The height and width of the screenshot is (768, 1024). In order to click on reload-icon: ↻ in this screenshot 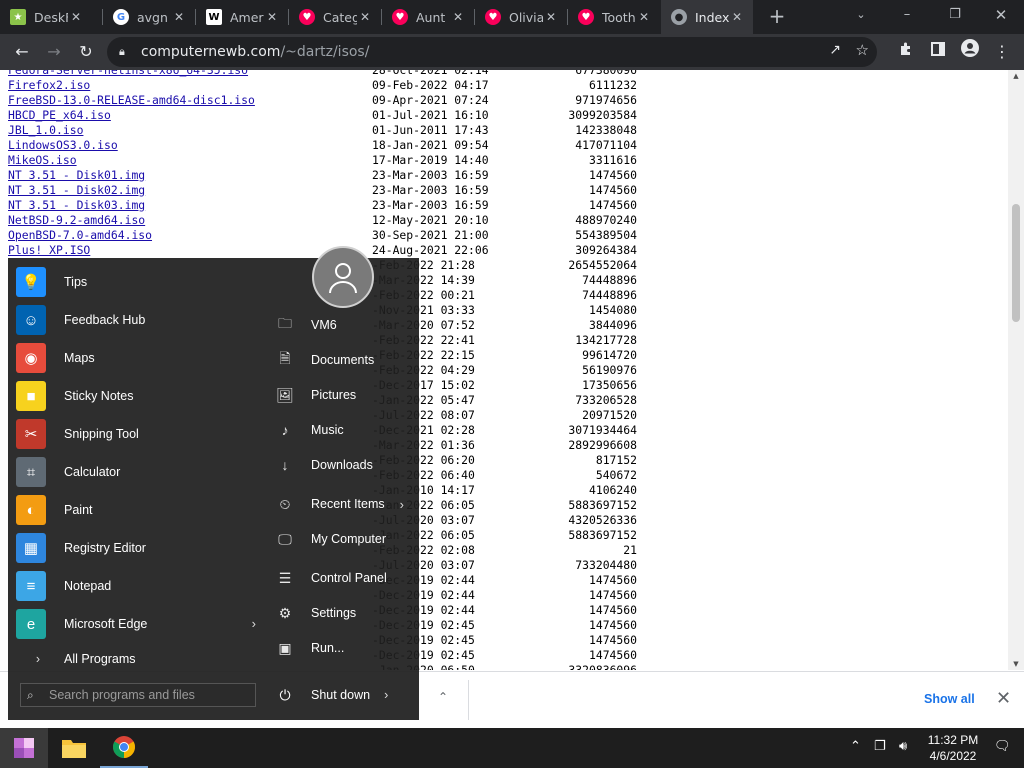, I will do `click(86, 52)`.